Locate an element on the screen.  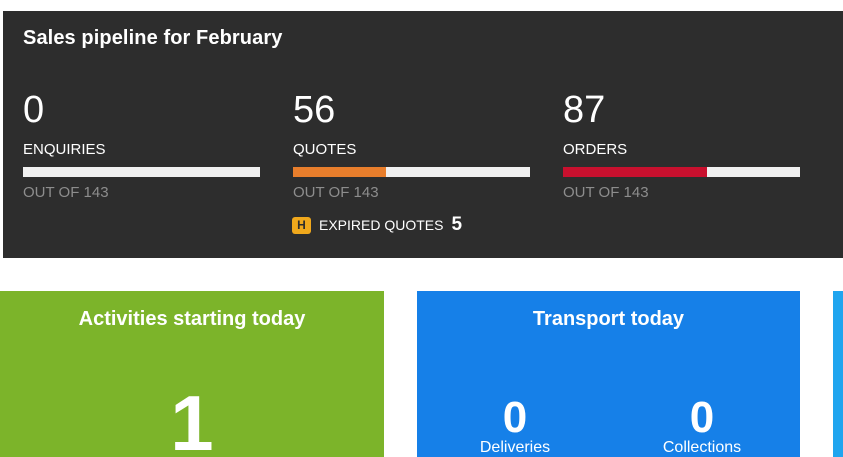
enquiries-out-of: OUT OF 143 is located at coordinates (66, 192).